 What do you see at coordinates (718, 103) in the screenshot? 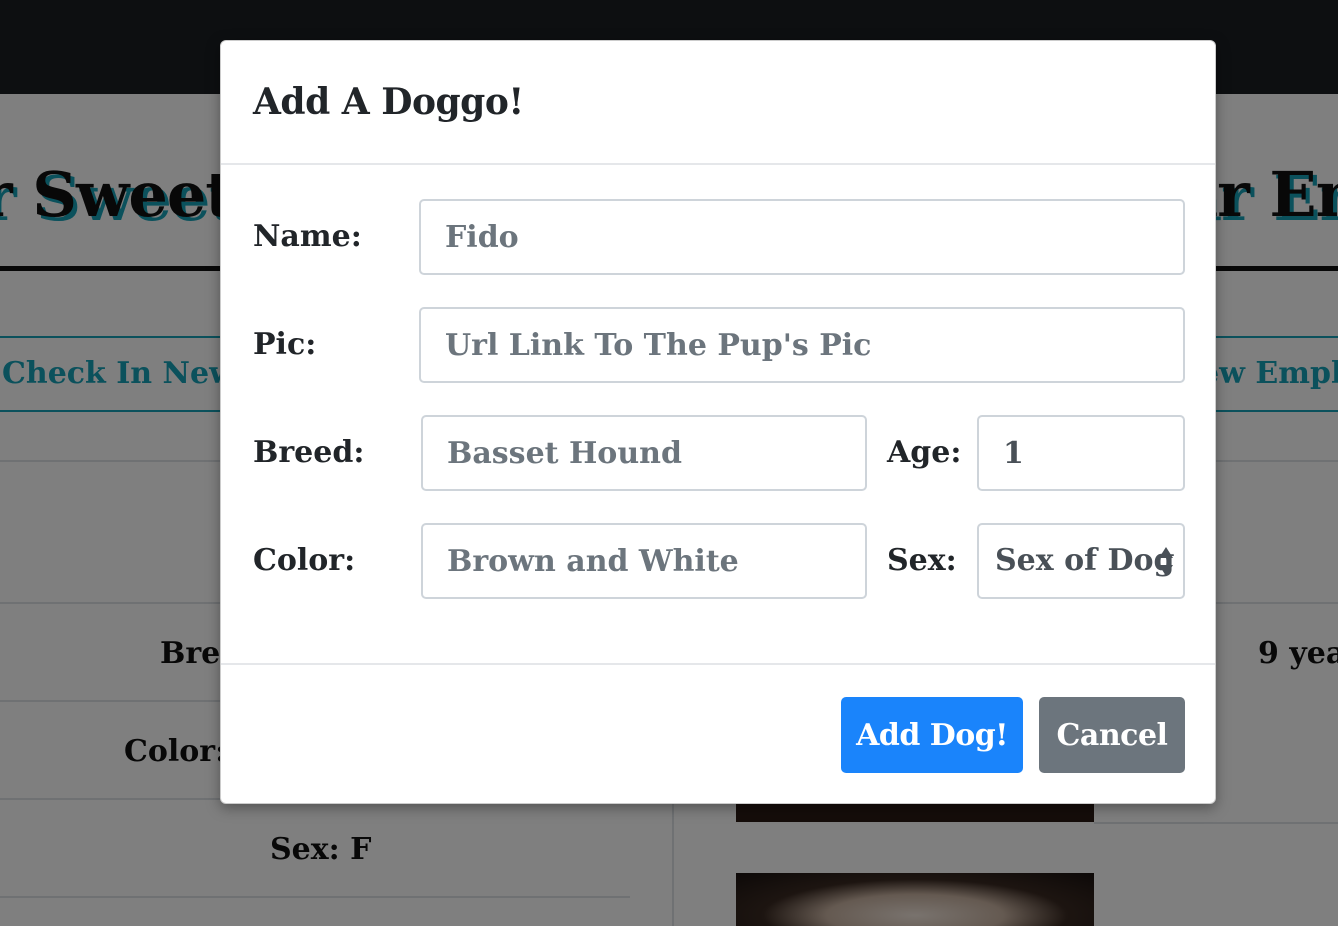
I see `modal-header: Add A Doggo!` at bounding box center [718, 103].